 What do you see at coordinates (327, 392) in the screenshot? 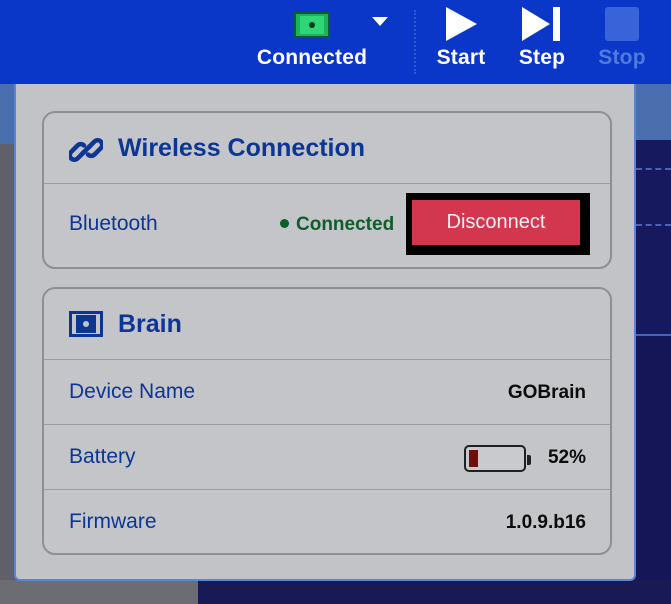
I see `device-name-row: Device Name GOBrain` at bounding box center [327, 392].